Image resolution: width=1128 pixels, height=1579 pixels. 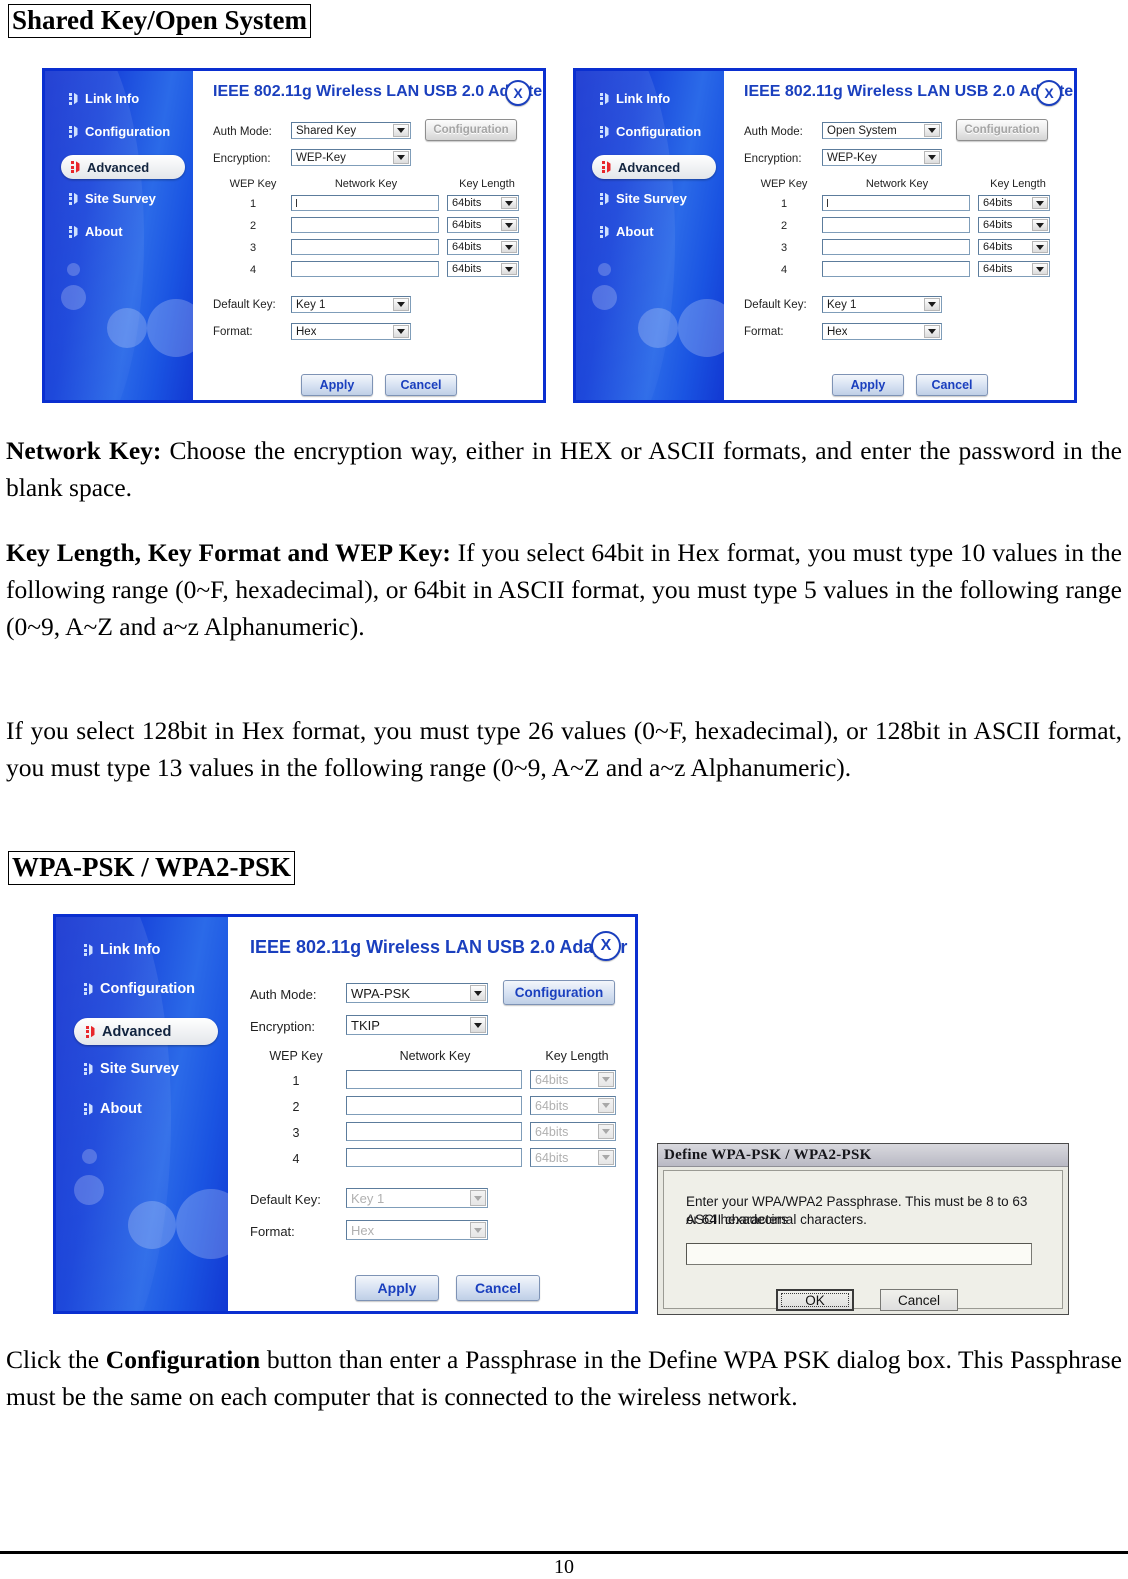 What do you see at coordinates (417, 993) in the screenshot?
I see `auth-mode-select: WPA-PSK` at bounding box center [417, 993].